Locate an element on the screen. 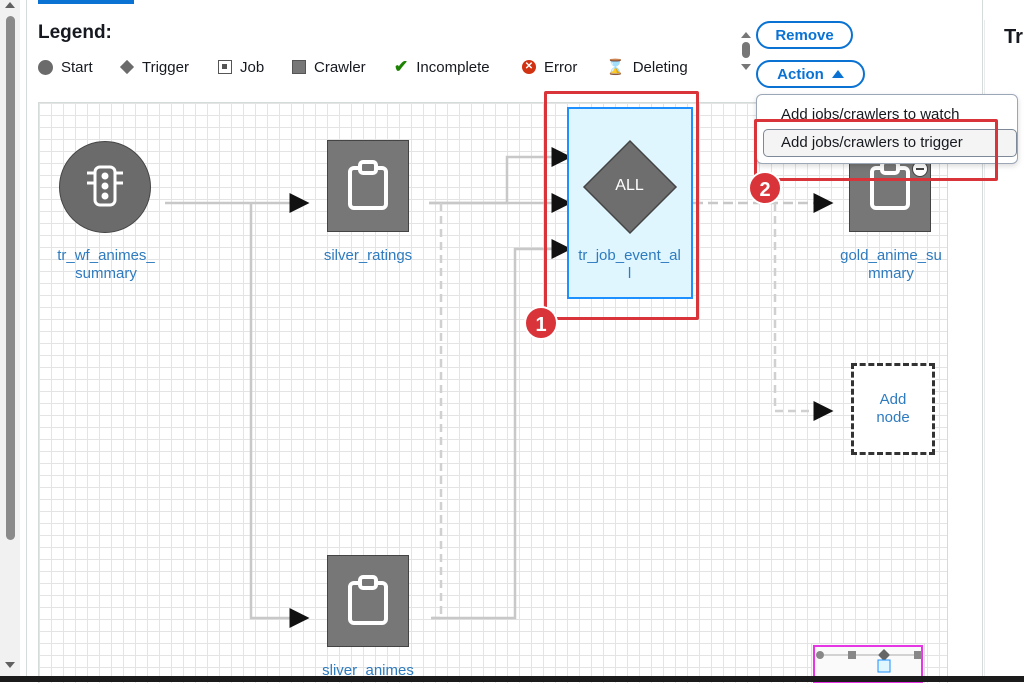  job-icon is located at coordinates (225, 67).